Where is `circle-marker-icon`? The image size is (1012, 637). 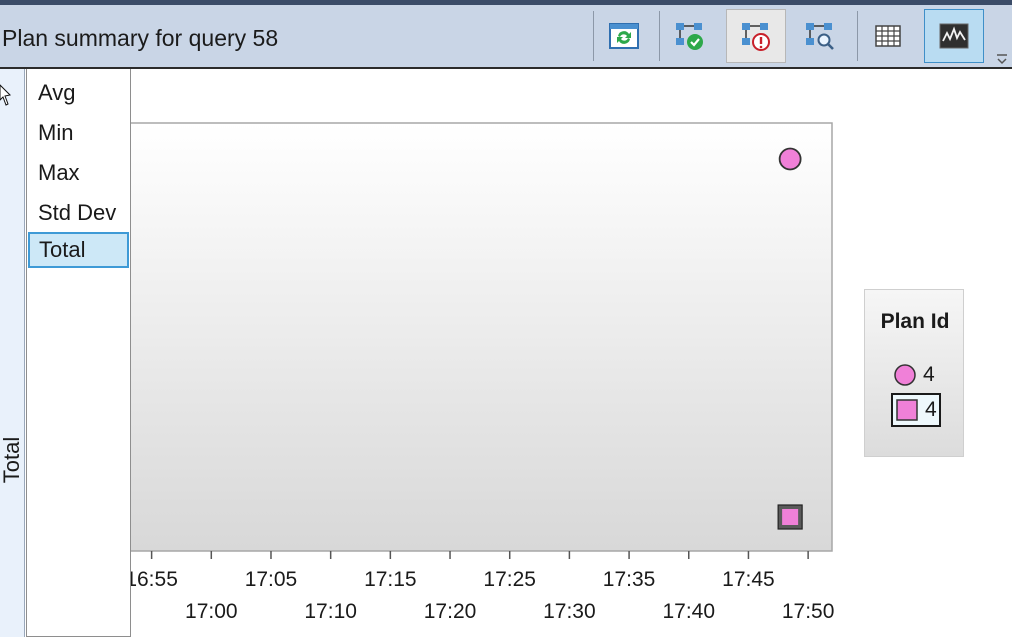
circle-marker-icon is located at coordinates (905, 375).